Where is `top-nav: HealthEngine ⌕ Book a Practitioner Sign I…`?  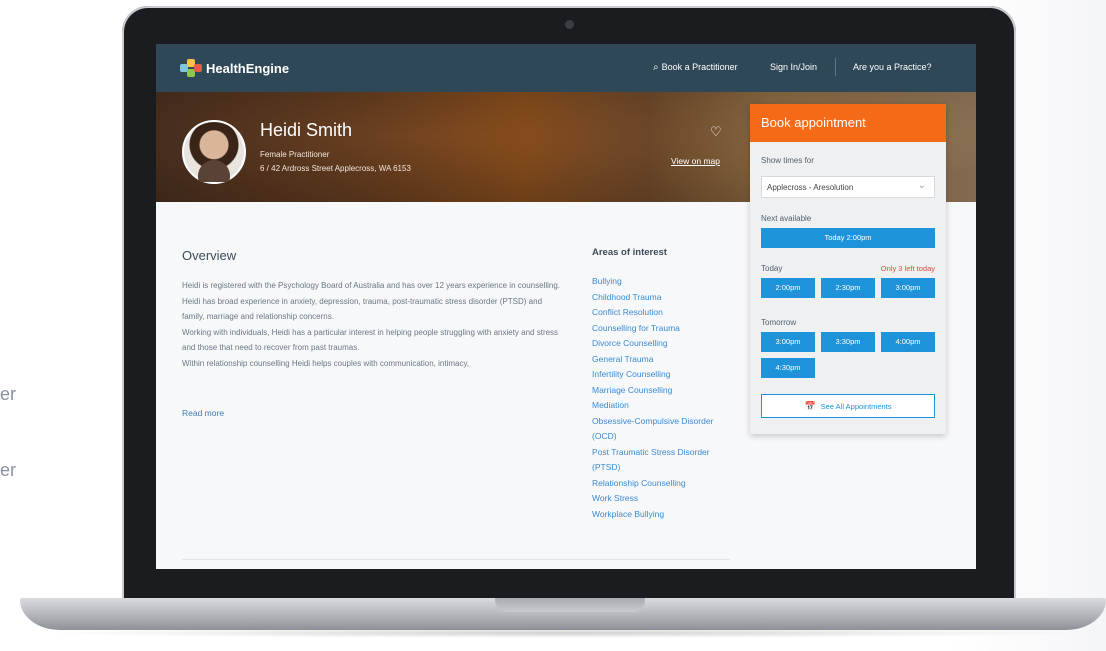 top-nav: HealthEngine ⌕ Book a Practitioner Sign I… is located at coordinates (566, 68).